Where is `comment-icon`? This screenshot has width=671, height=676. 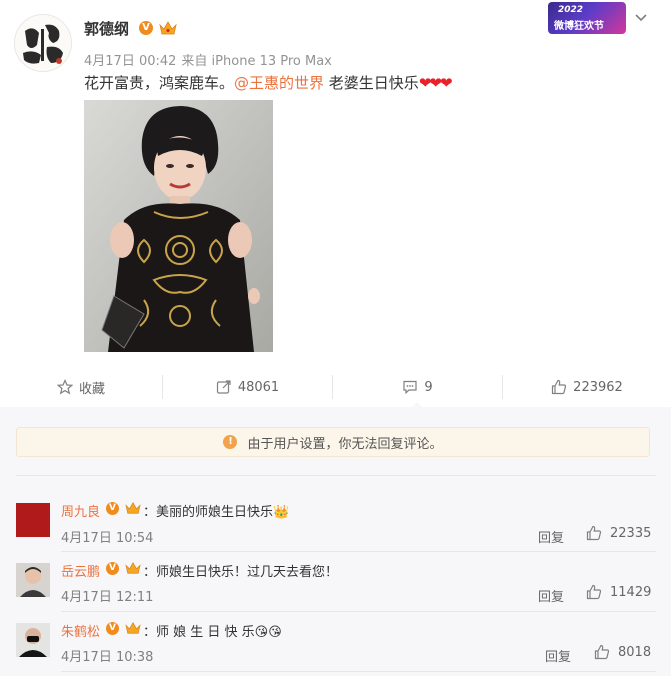
comment-icon is located at coordinates (410, 387).